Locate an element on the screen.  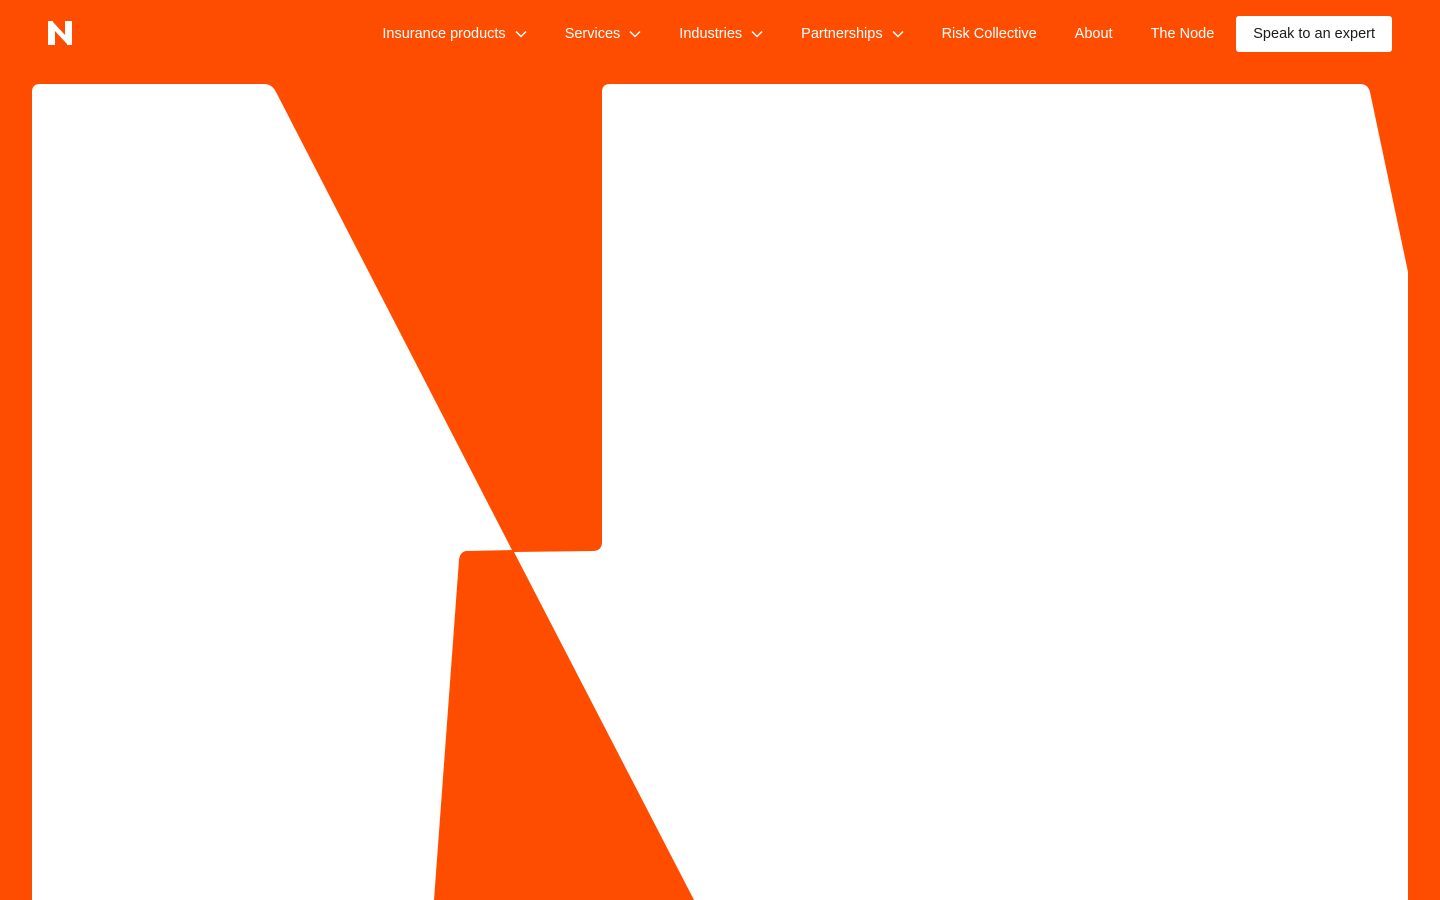
nav-item-the-node: The Node is located at coordinates (1183, 34).